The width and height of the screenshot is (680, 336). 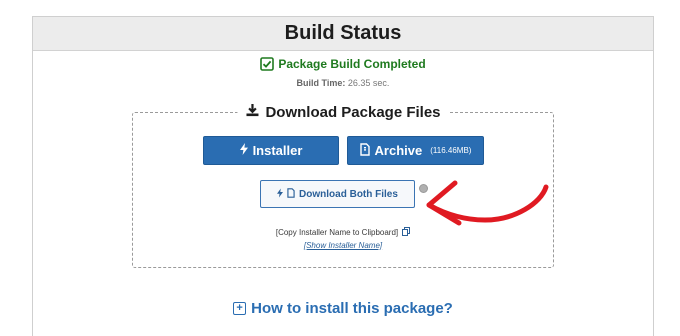 What do you see at coordinates (343, 245) in the screenshot?
I see `show-installer-name-link: [Show Installer Name]` at bounding box center [343, 245].